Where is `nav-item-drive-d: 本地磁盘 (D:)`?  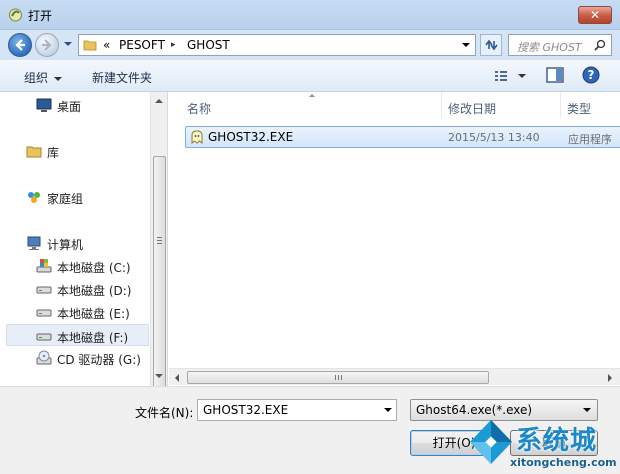 nav-item-drive-d: 本地磁盘 (D:) is located at coordinates (91, 289).